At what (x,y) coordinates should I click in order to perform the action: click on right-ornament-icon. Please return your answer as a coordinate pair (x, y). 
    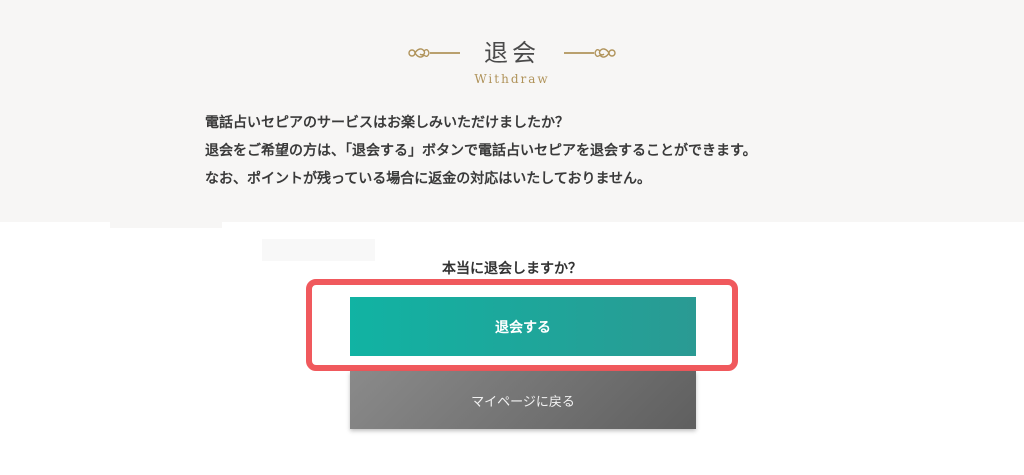
    Looking at the image, I should click on (590, 53).